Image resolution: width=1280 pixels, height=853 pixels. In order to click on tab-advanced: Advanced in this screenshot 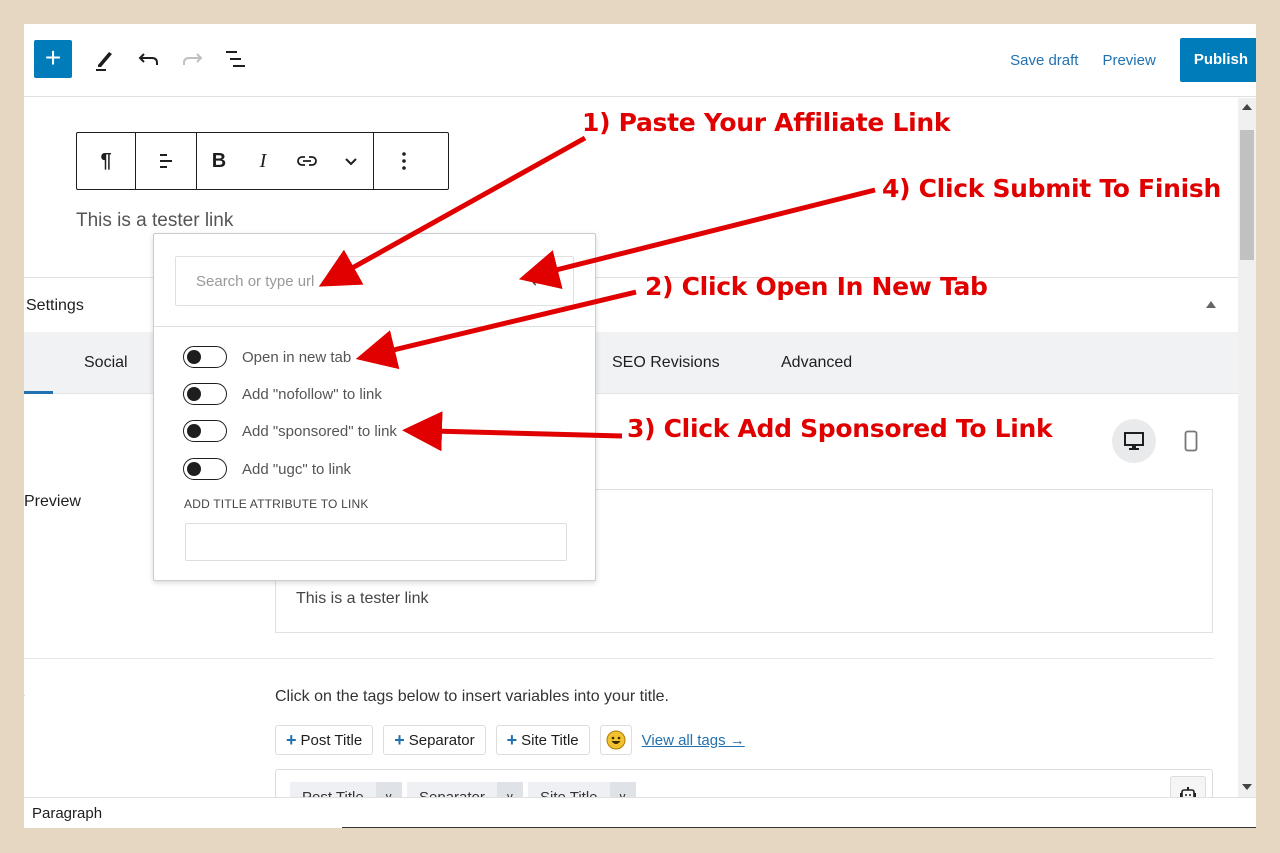, I will do `click(816, 363)`.